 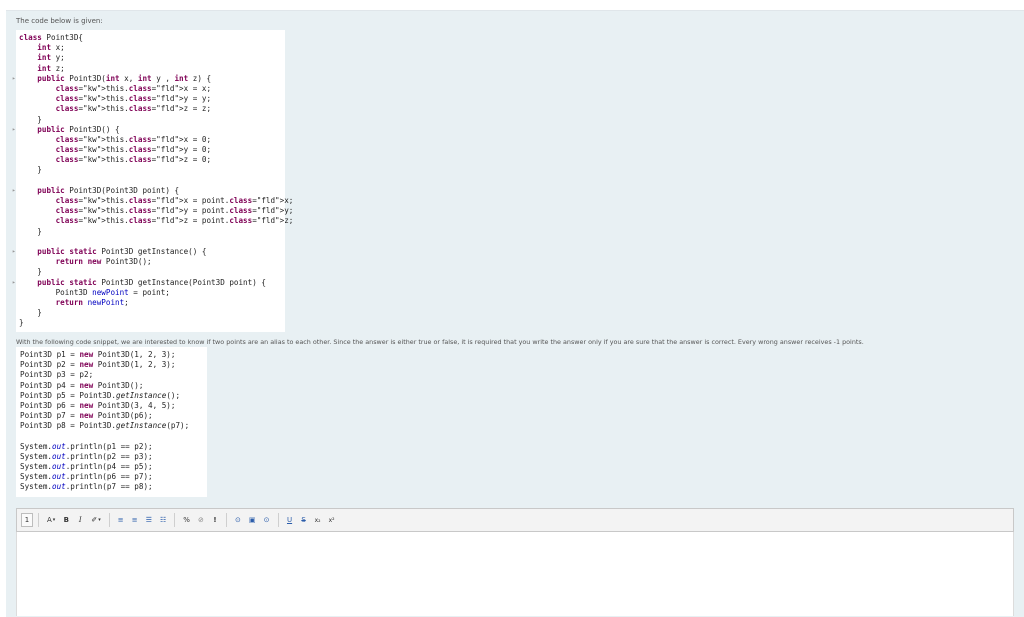 I want to click on subscript-button: x₂, so click(x=318, y=520).